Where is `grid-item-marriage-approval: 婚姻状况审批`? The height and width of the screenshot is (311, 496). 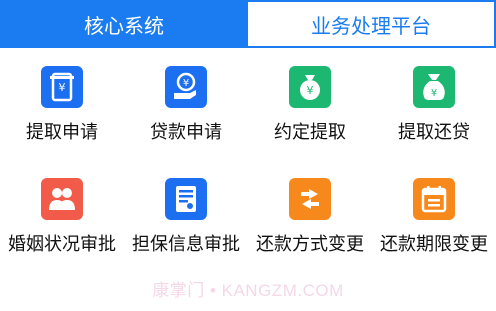 grid-item-marriage-approval: 婚姻状况审批 is located at coordinates (62, 217).